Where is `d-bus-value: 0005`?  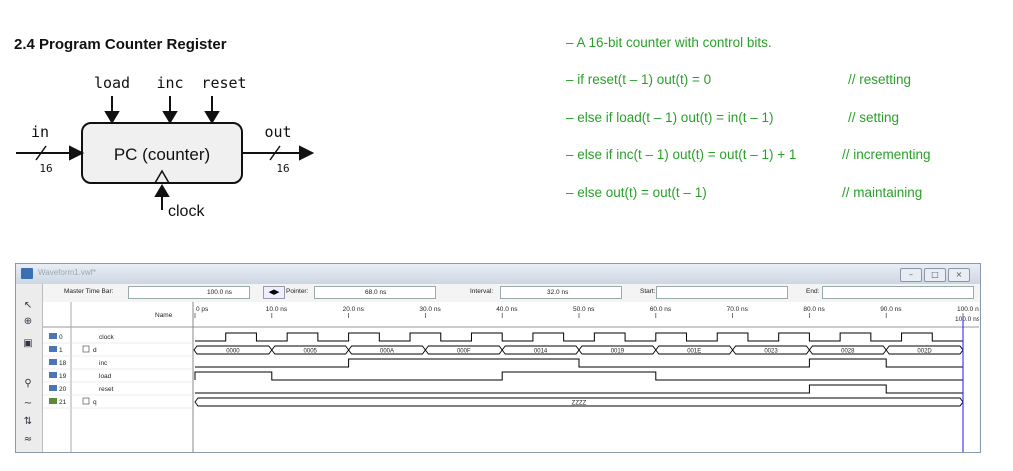 d-bus-value: 0005 is located at coordinates (311, 352).